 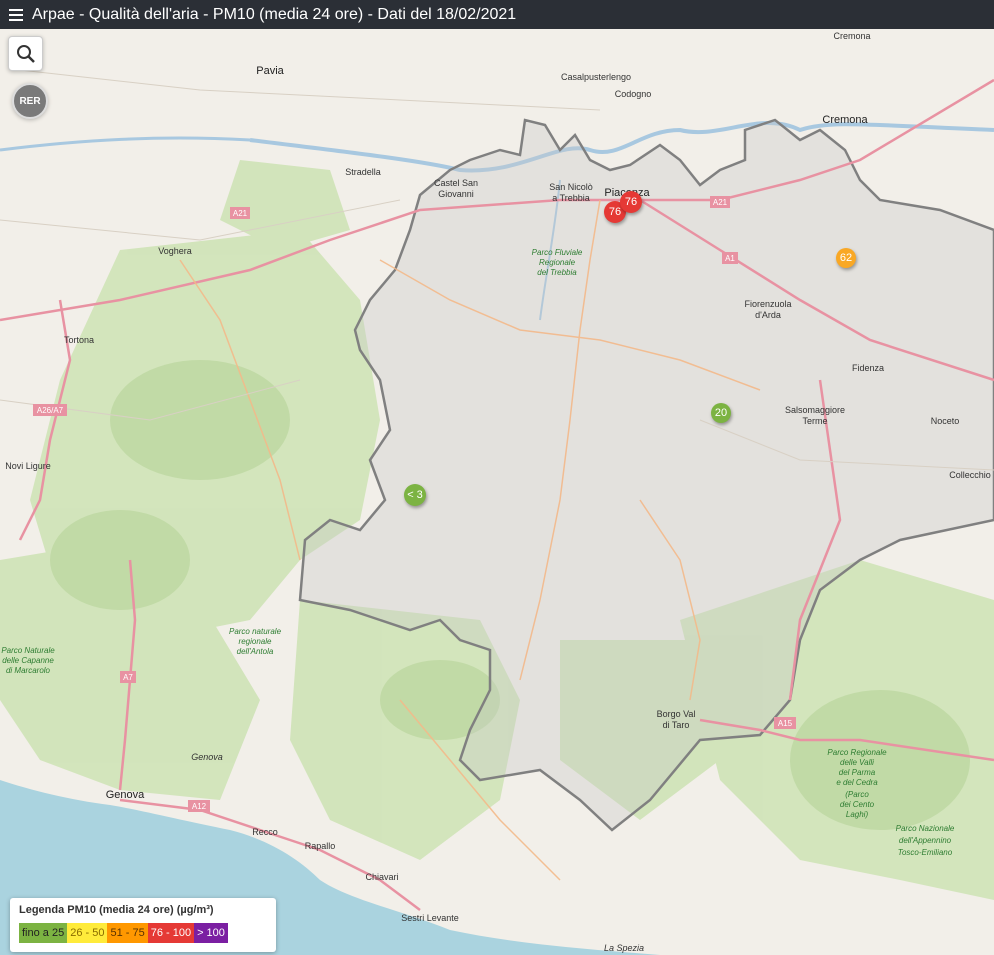 What do you see at coordinates (767, 304) in the screenshot?
I see `place-label: Fiorenzuola` at bounding box center [767, 304].